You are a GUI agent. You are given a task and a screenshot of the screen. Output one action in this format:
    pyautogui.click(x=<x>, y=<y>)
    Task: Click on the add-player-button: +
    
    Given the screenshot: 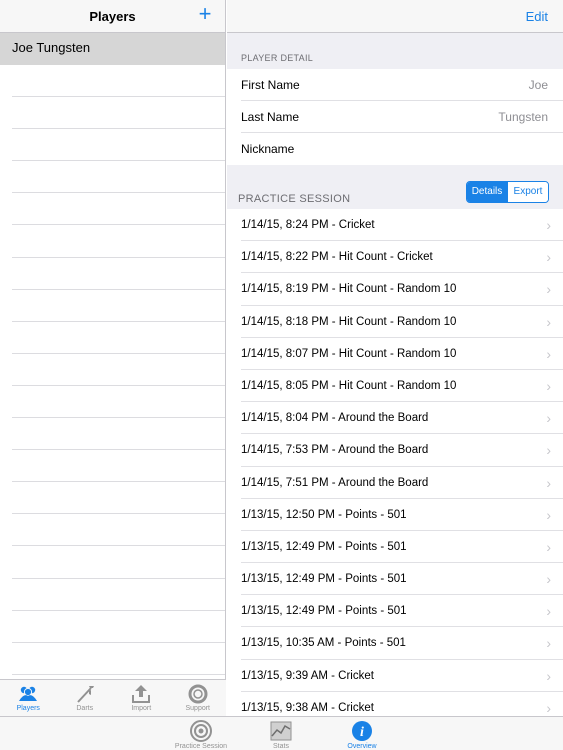 What is the action you would take?
    pyautogui.click(x=205, y=14)
    